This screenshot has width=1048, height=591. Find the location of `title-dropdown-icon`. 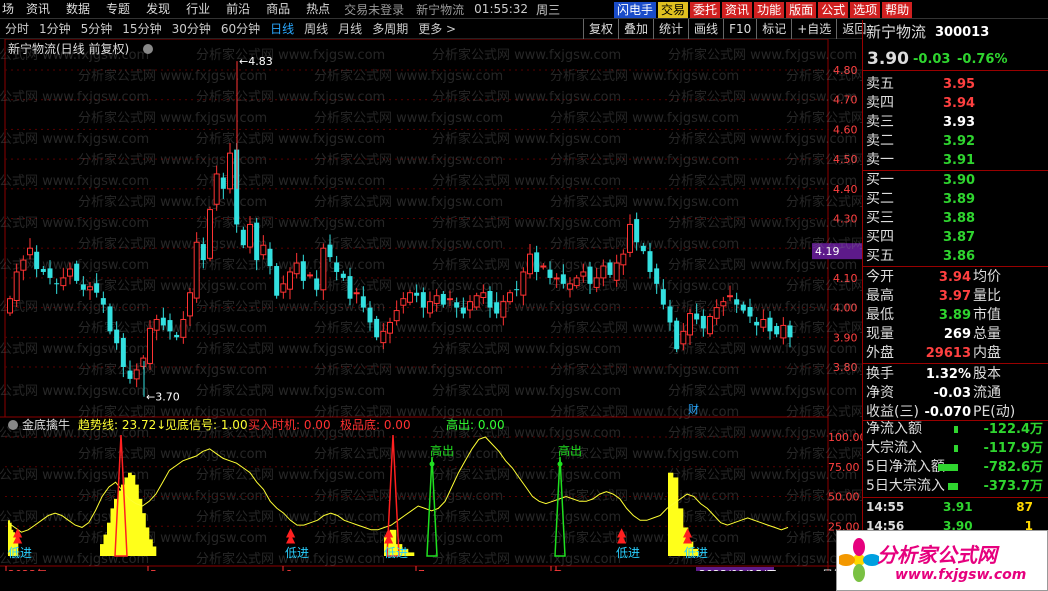

title-dropdown-icon is located at coordinates (148, 49).